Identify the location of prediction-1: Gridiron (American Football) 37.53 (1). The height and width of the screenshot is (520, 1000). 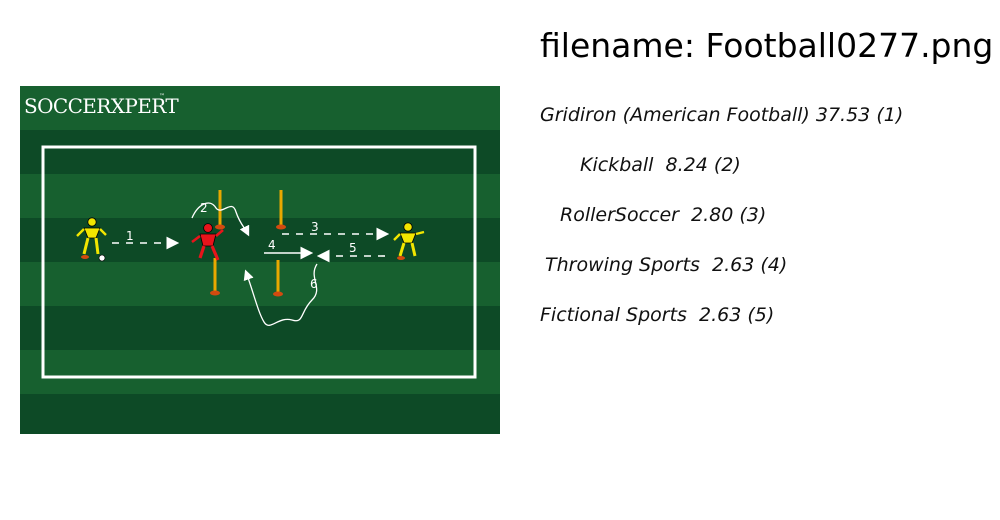
(722, 115).